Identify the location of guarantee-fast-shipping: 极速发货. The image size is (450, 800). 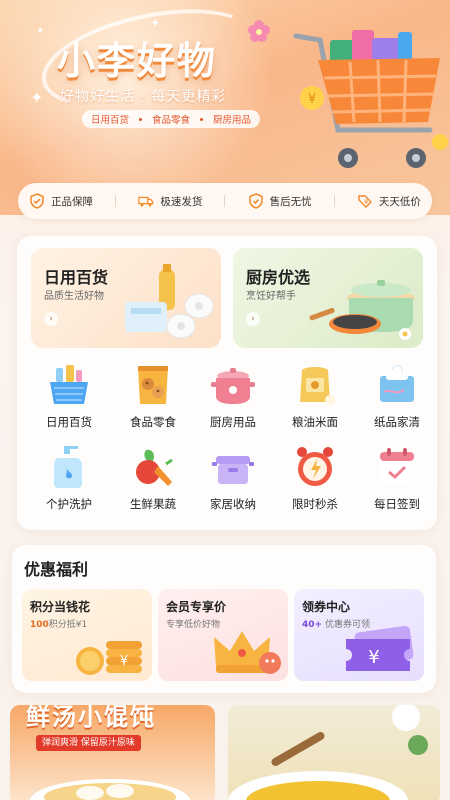
(170, 201).